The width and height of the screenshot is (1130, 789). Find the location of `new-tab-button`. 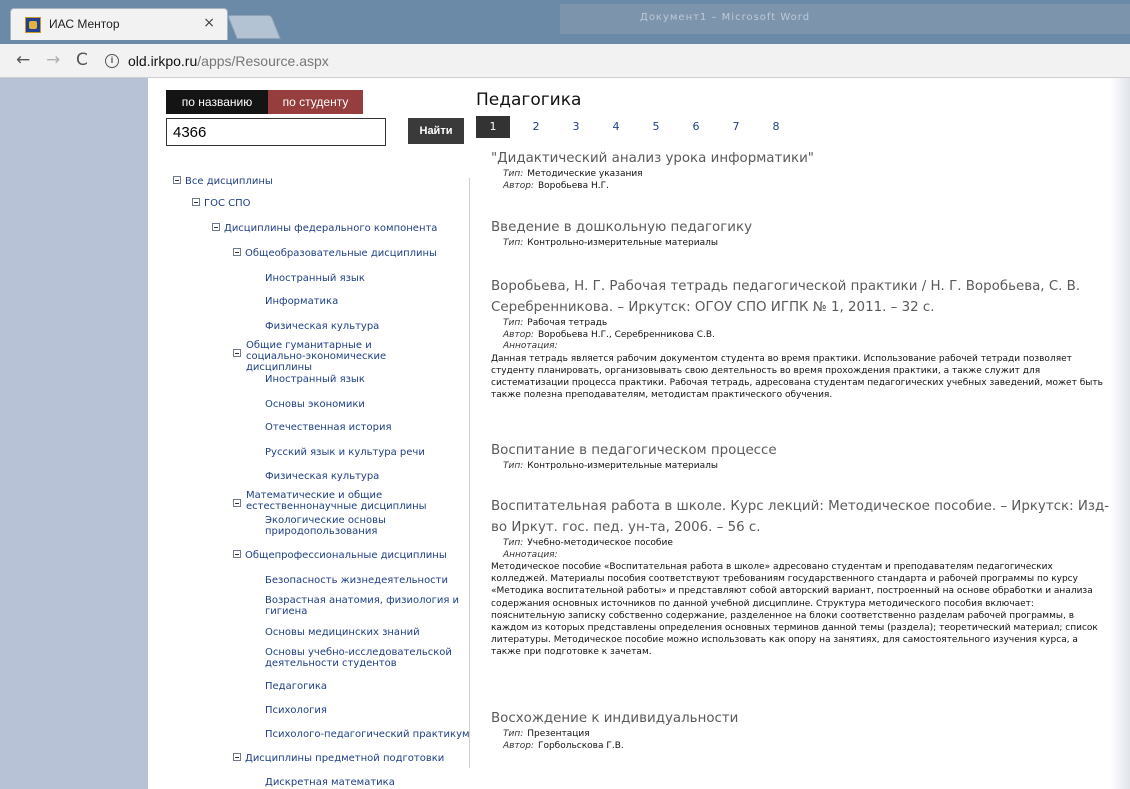

new-tab-button is located at coordinates (254, 27).